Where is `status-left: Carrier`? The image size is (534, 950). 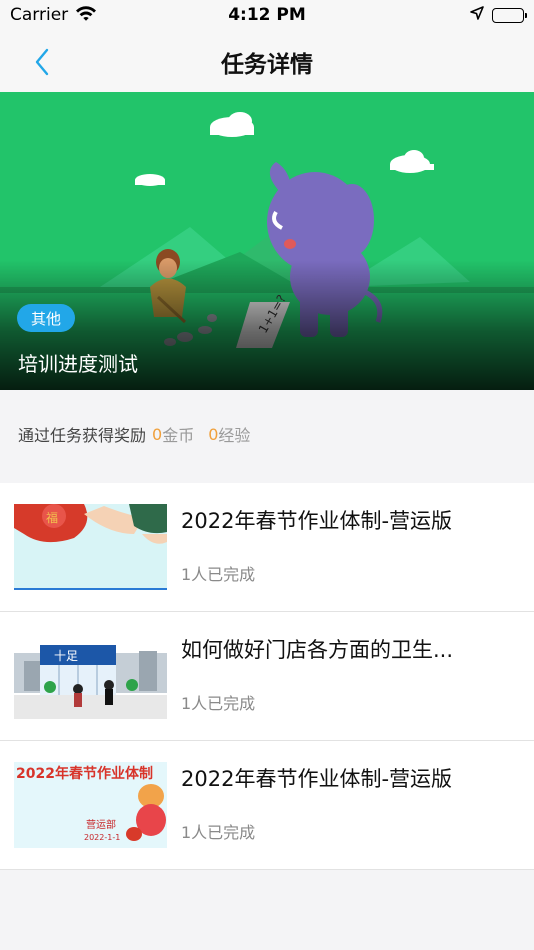 status-left: Carrier is located at coordinates (53, 15).